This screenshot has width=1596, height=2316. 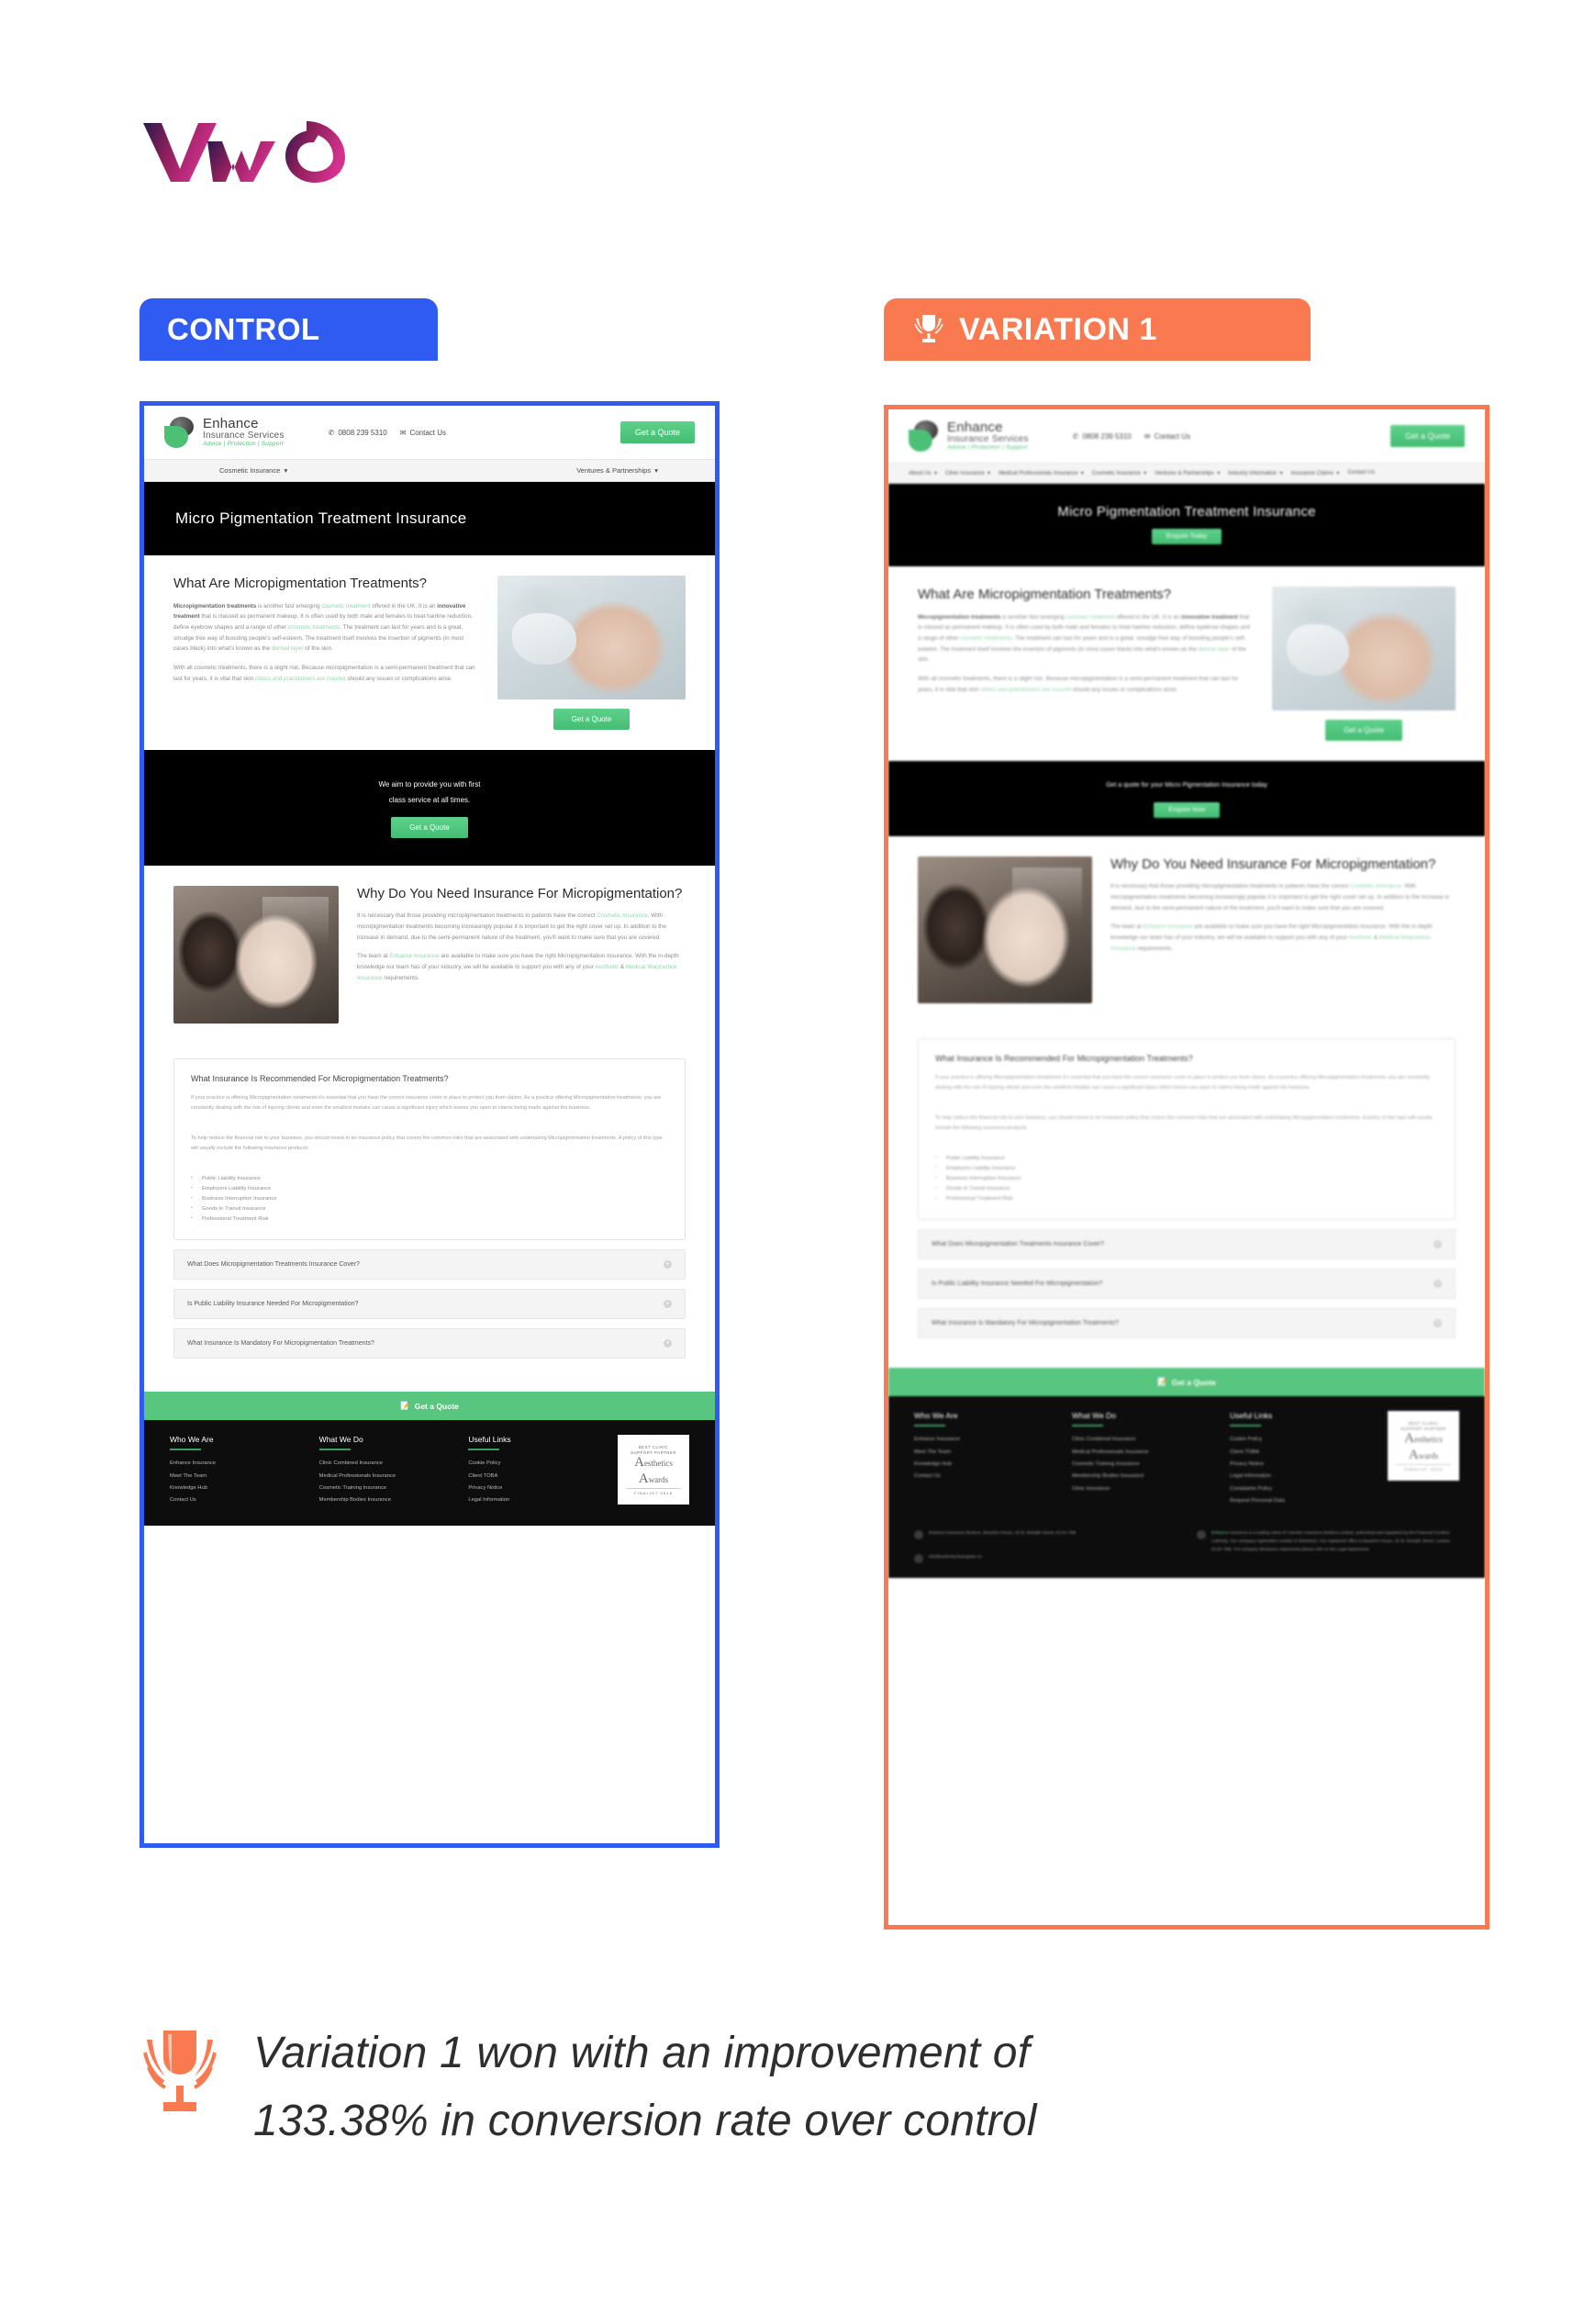 I want to click on nav-item-2: Medical Professionals Insurance ▾, so click(x=1041, y=473).